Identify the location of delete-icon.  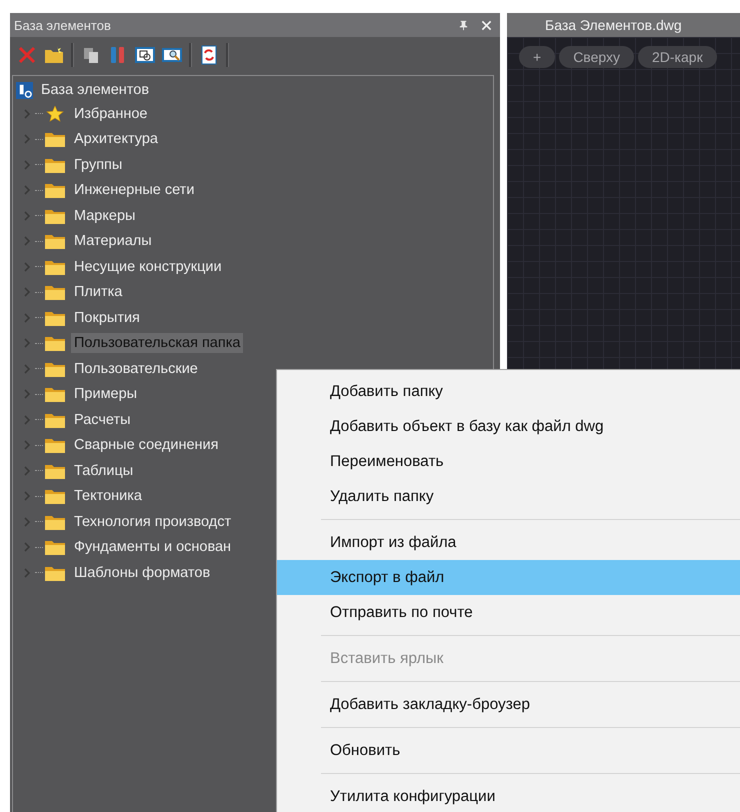
(27, 55).